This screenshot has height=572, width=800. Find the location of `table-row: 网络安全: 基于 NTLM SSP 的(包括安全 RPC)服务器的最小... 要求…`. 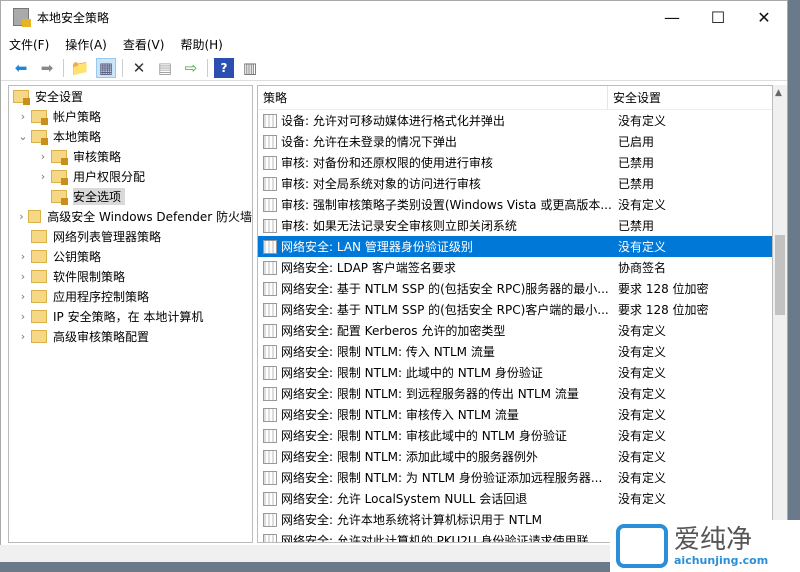

table-row: 网络安全: 基于 NTLM SSP 的(包括安全 RPC)服务器的最小... 要求… is located at coordinates (515, 288).